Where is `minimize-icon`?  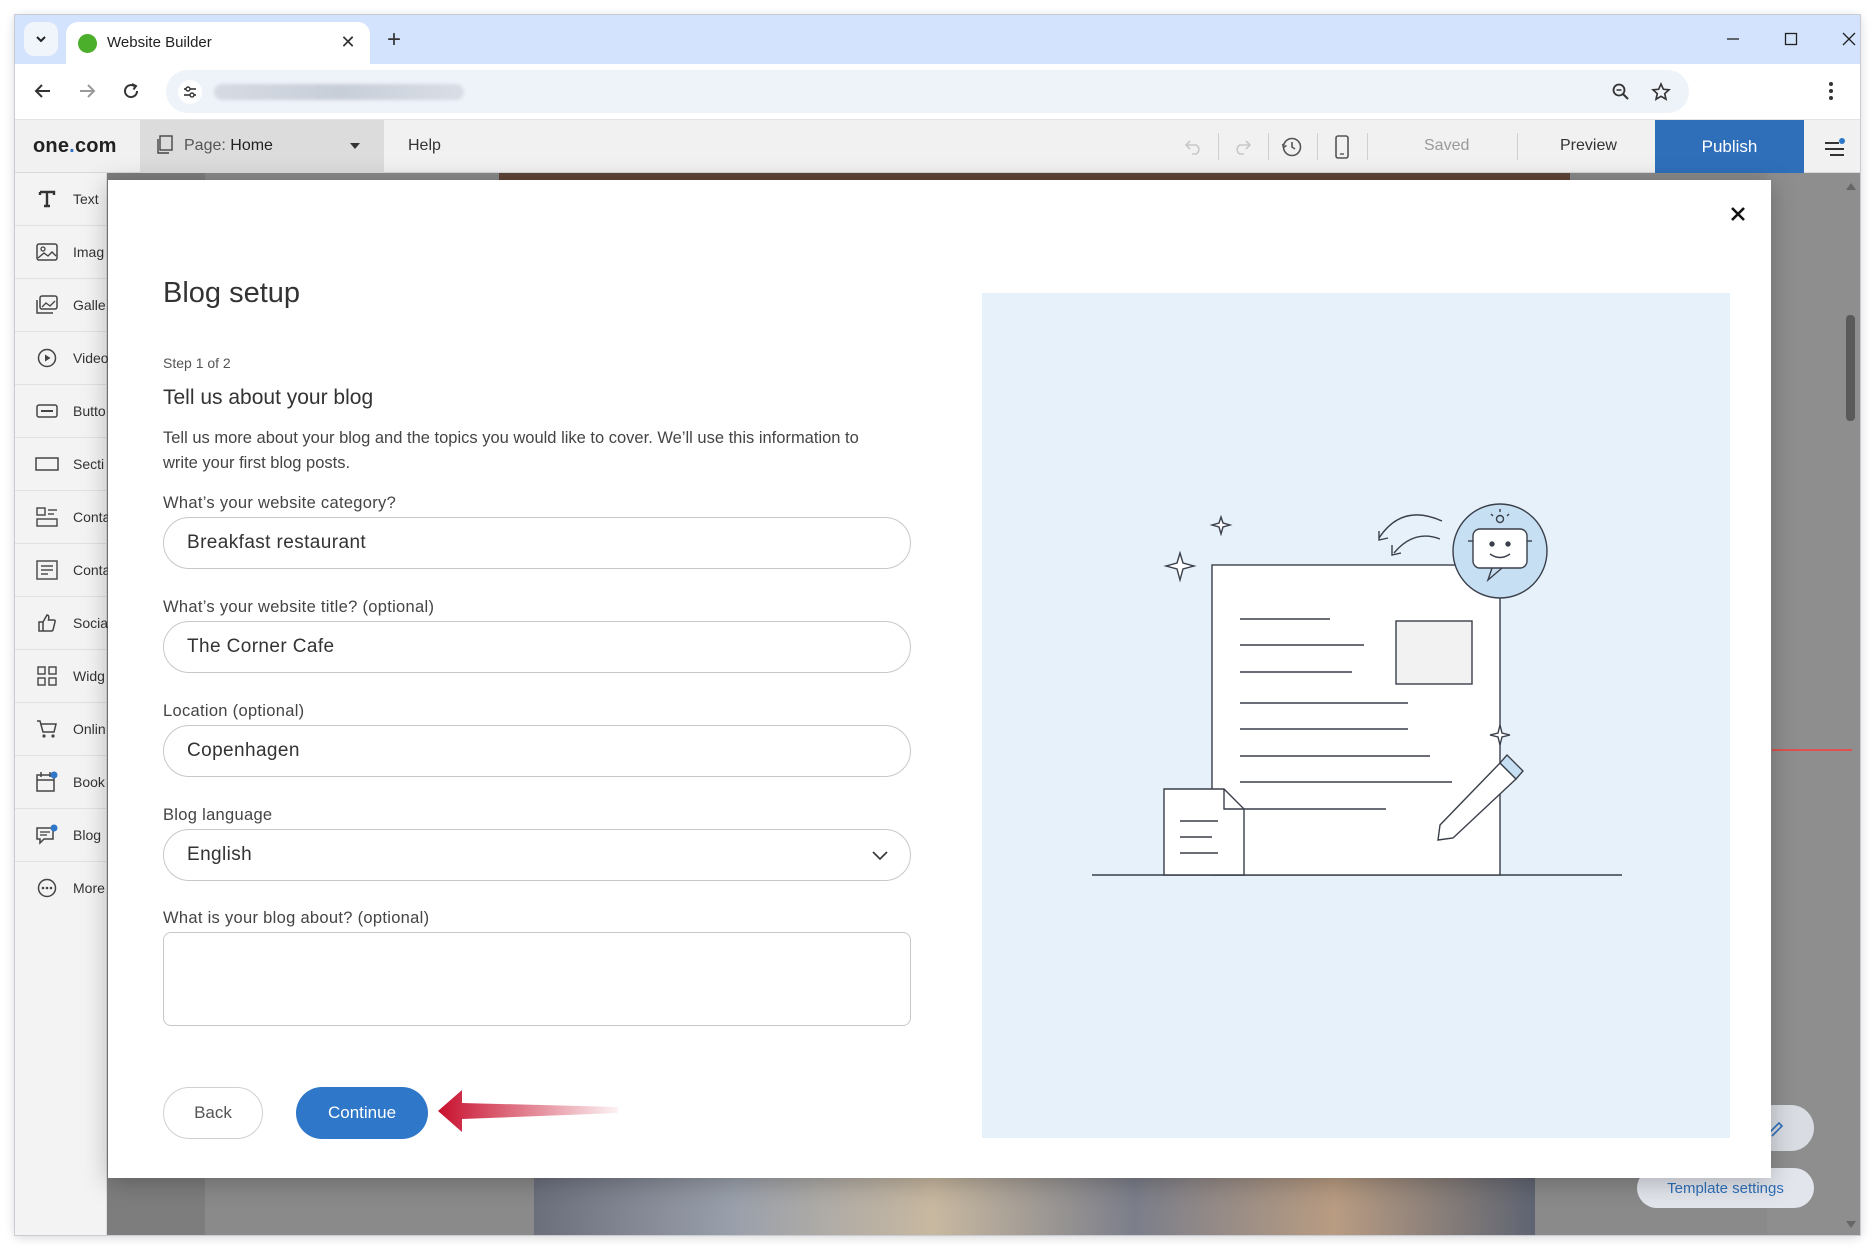 minimize-icon is located at coordinates (1733, 39).